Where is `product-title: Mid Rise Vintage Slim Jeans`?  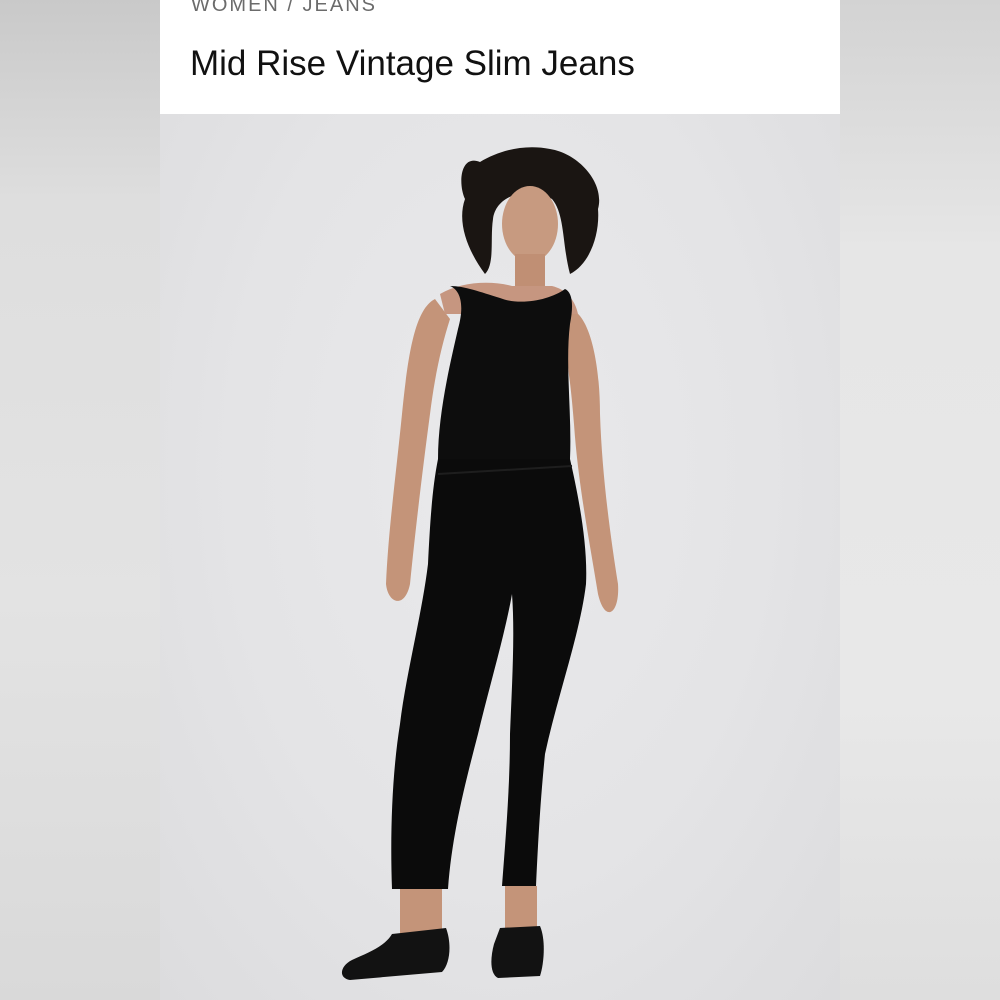 product-title: Mid Rise Vintage Slim Jeans is located at coordinates (412, 63).